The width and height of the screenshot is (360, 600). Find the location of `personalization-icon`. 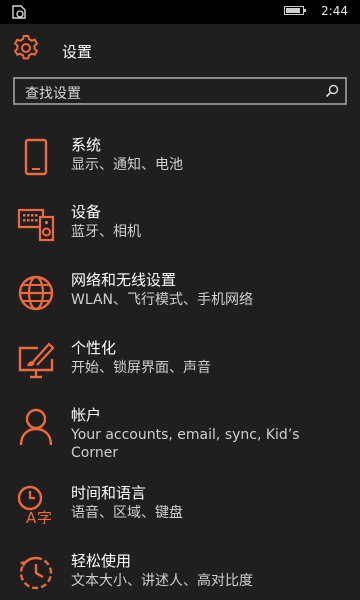

personalization-icon is located at coordinates (36, 360).